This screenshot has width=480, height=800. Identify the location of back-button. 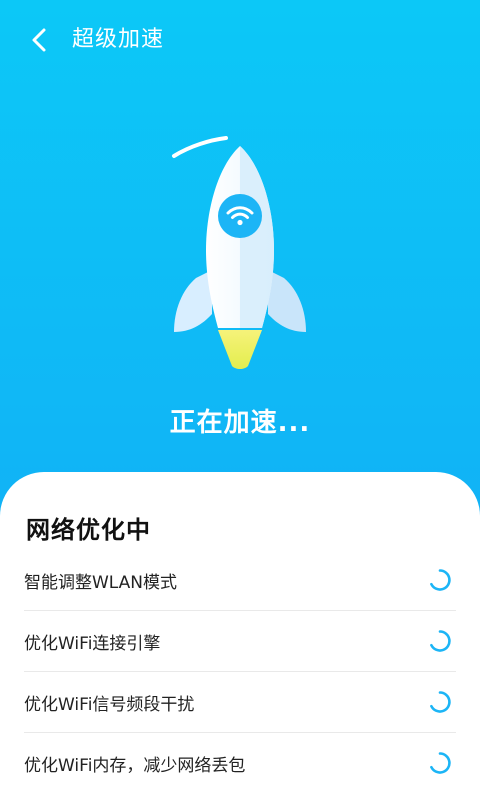
(40, 40).